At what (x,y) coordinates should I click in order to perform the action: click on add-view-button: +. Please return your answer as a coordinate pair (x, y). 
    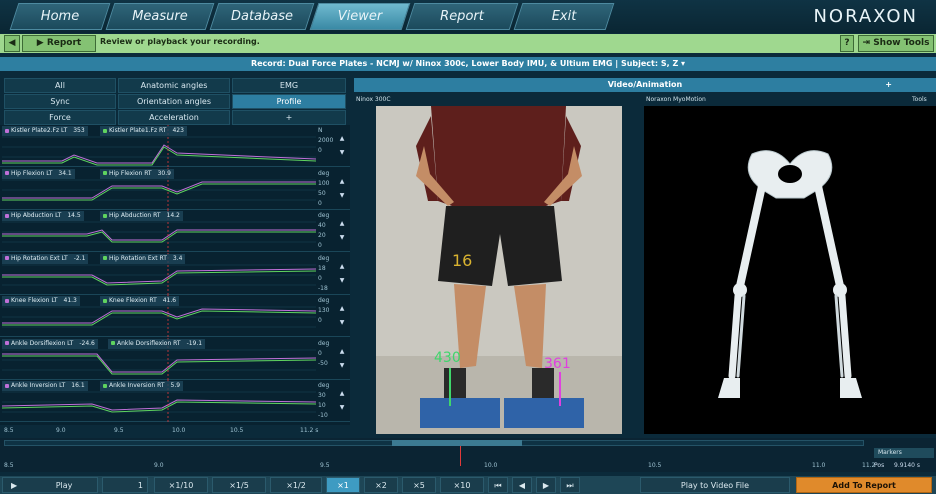
    Looking at the image, I should click on (888, 85).